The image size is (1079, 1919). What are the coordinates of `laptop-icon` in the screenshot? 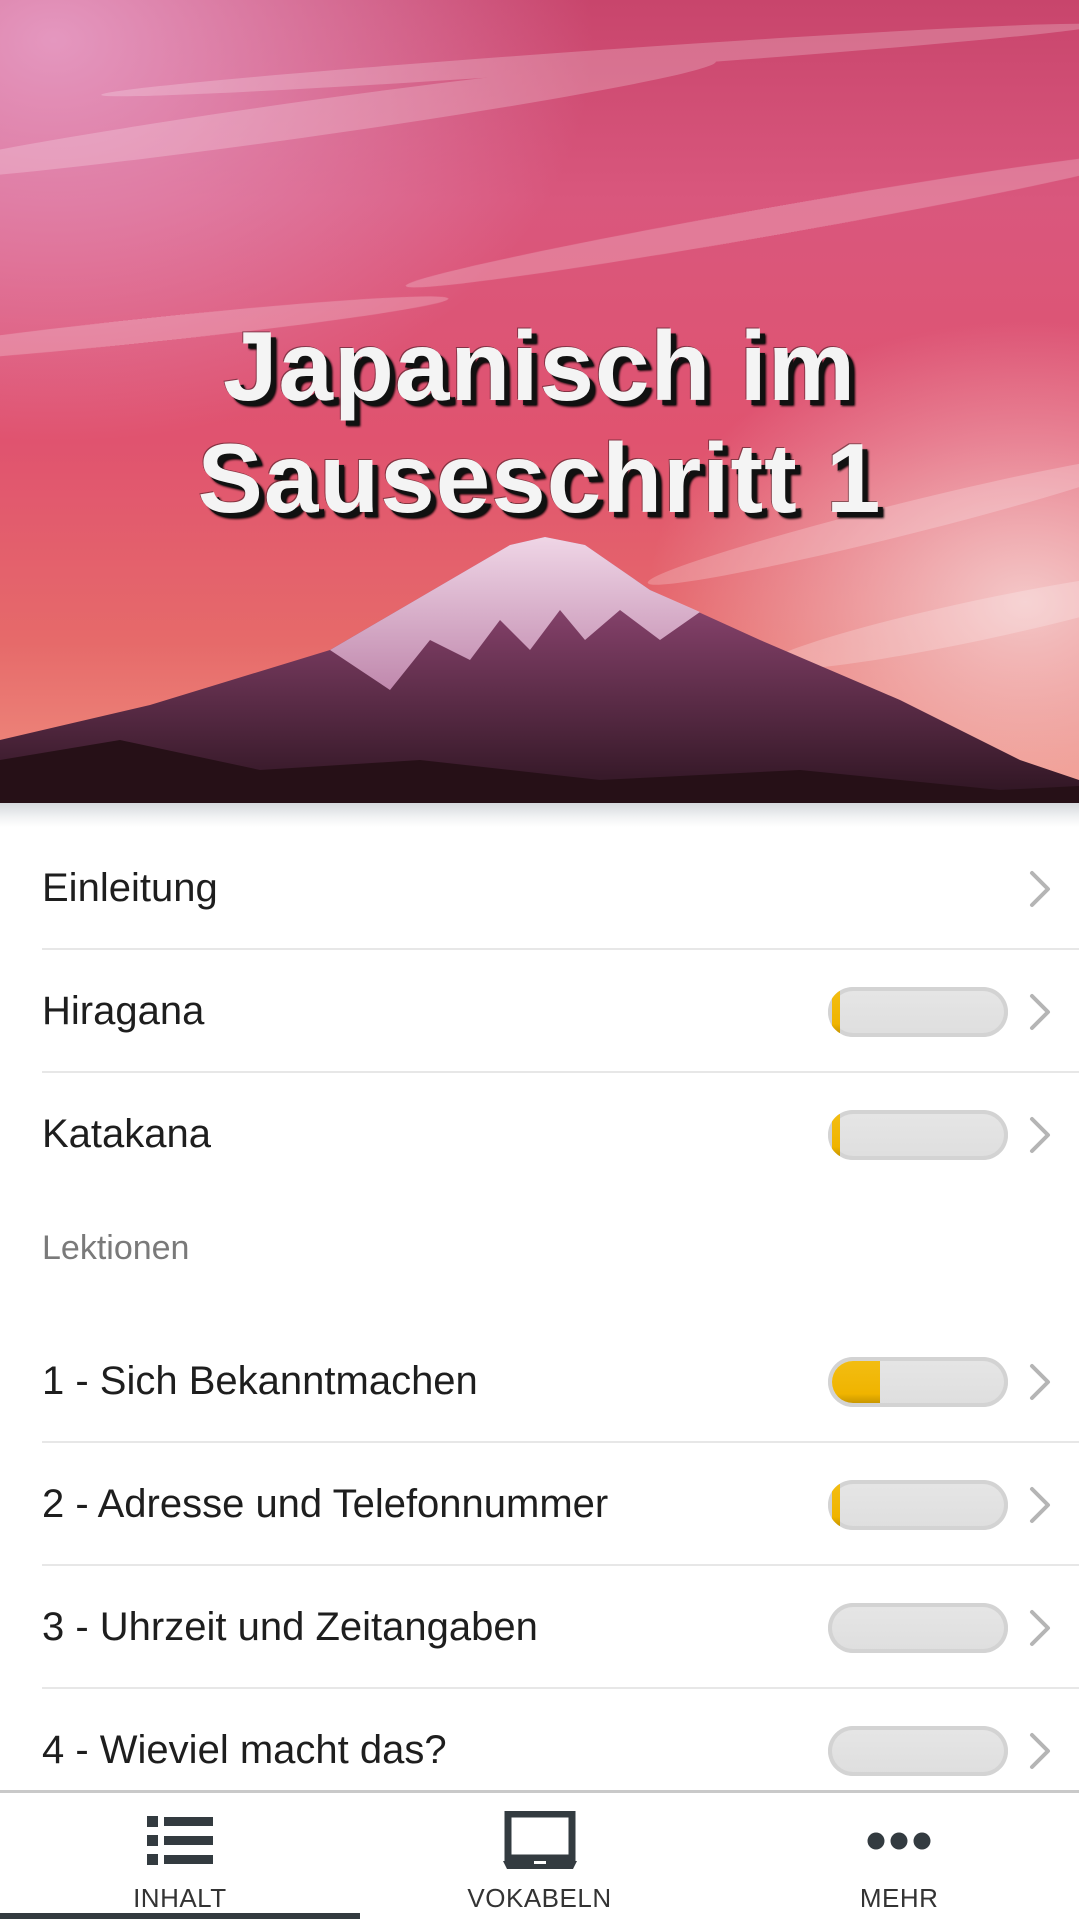 It's located at (540, 1841).